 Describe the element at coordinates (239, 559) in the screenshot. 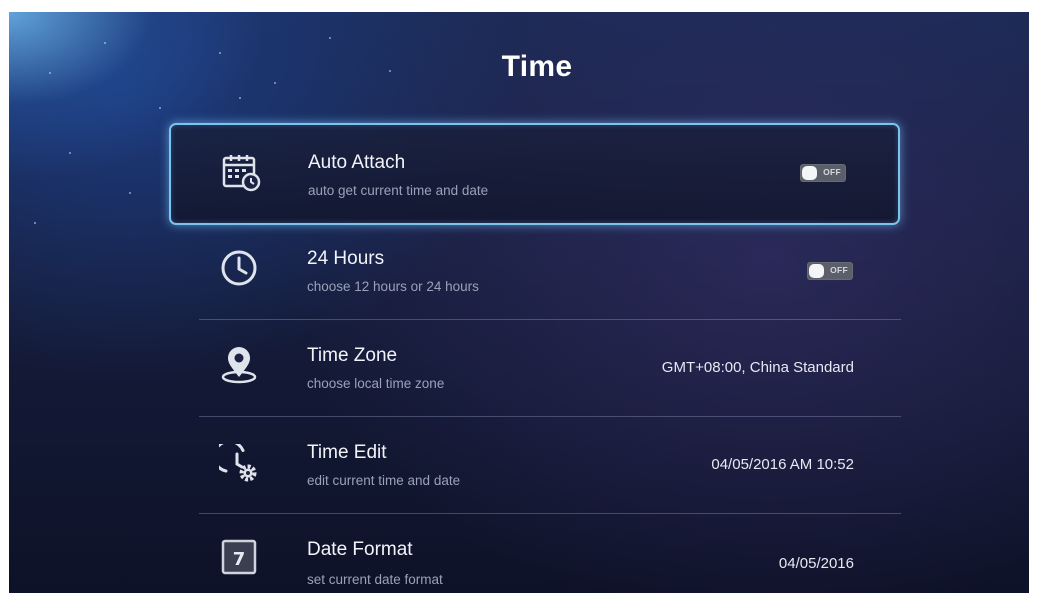

I see `calendar-day-number: 7` at that location.